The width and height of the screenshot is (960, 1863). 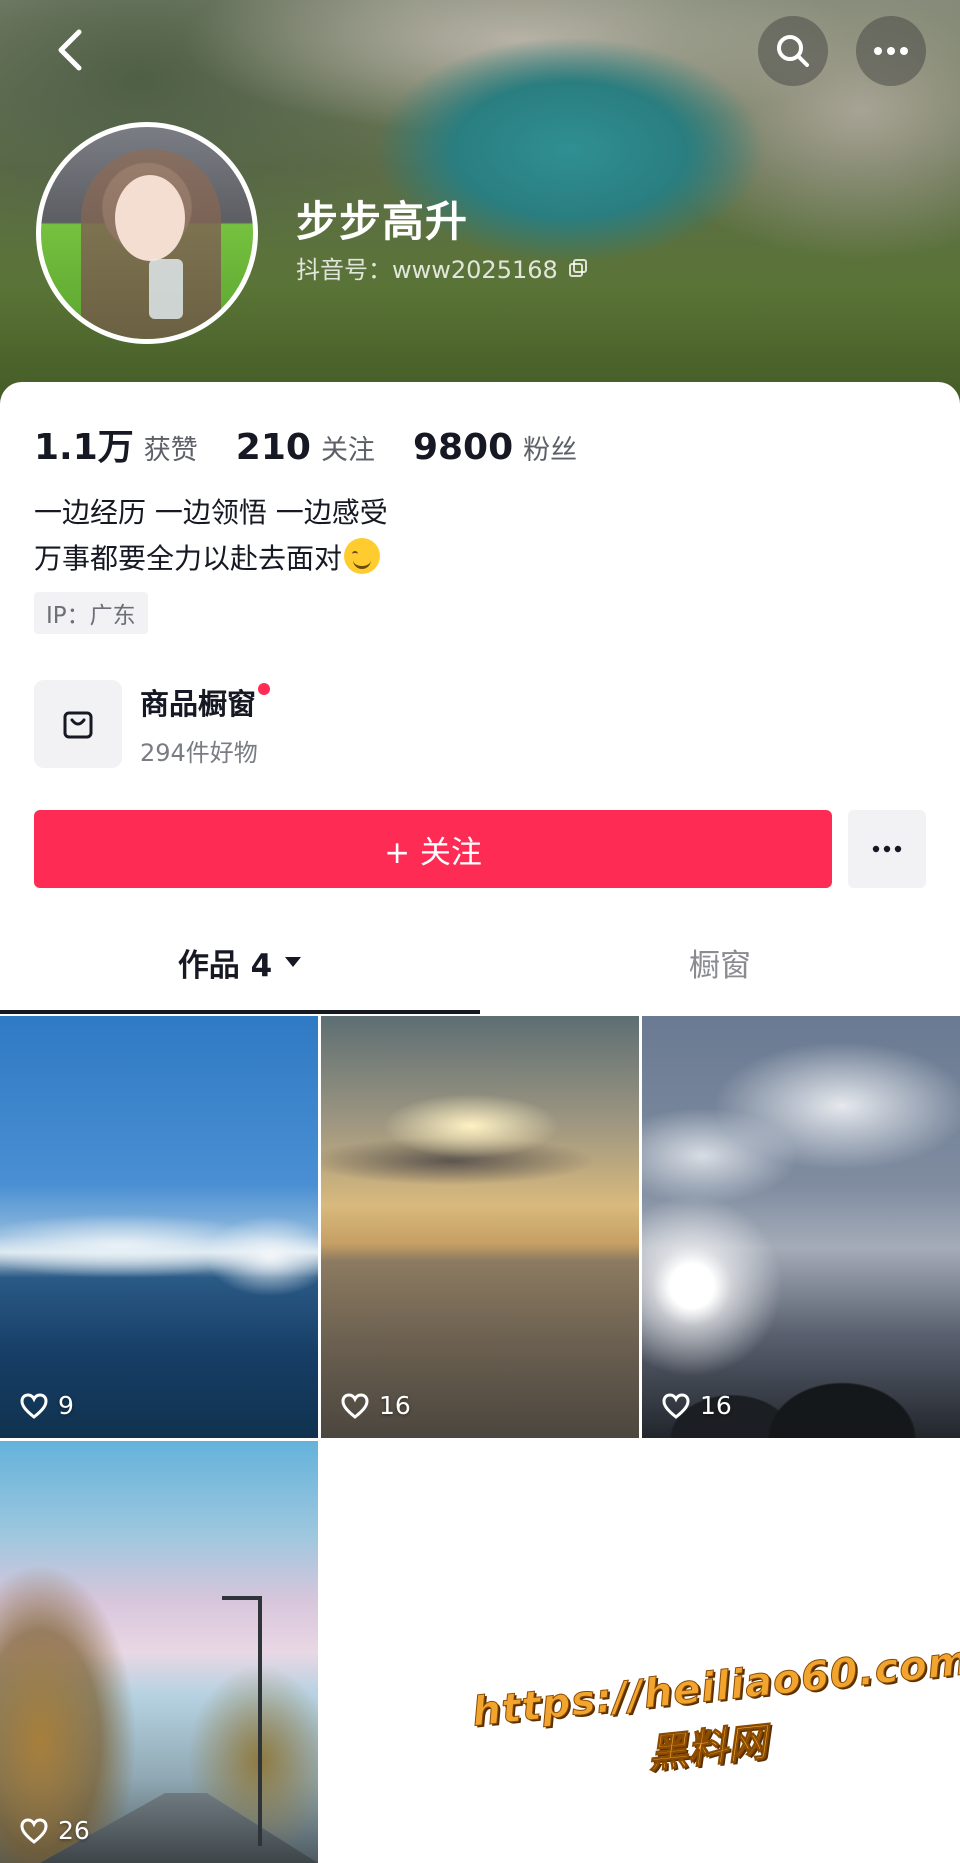 I want to click on stat-label: 关注, so click(x=347, y=450).